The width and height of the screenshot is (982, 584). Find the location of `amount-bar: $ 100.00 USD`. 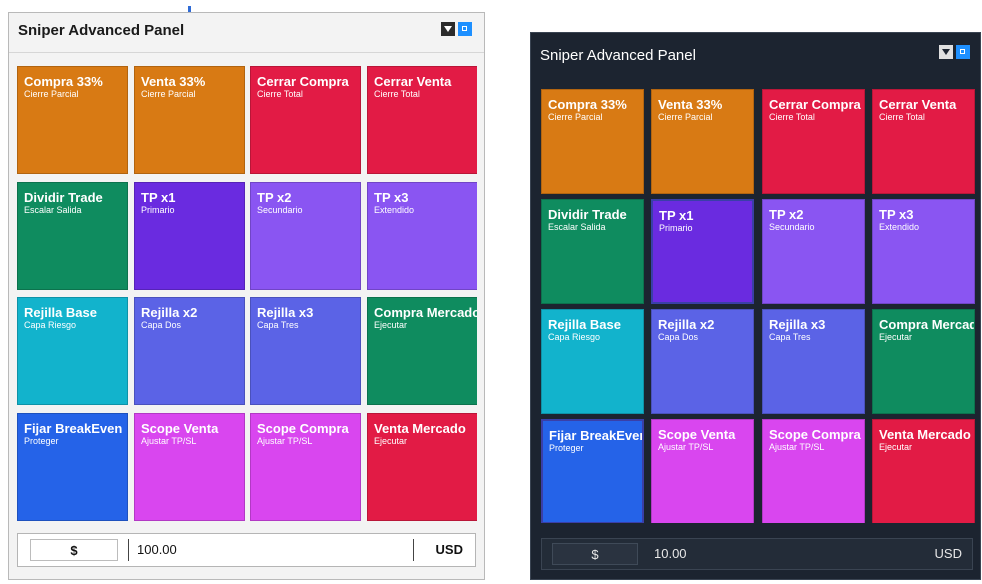

amount-bar: $ 100.00 USD is located at coordinates (246, 550).